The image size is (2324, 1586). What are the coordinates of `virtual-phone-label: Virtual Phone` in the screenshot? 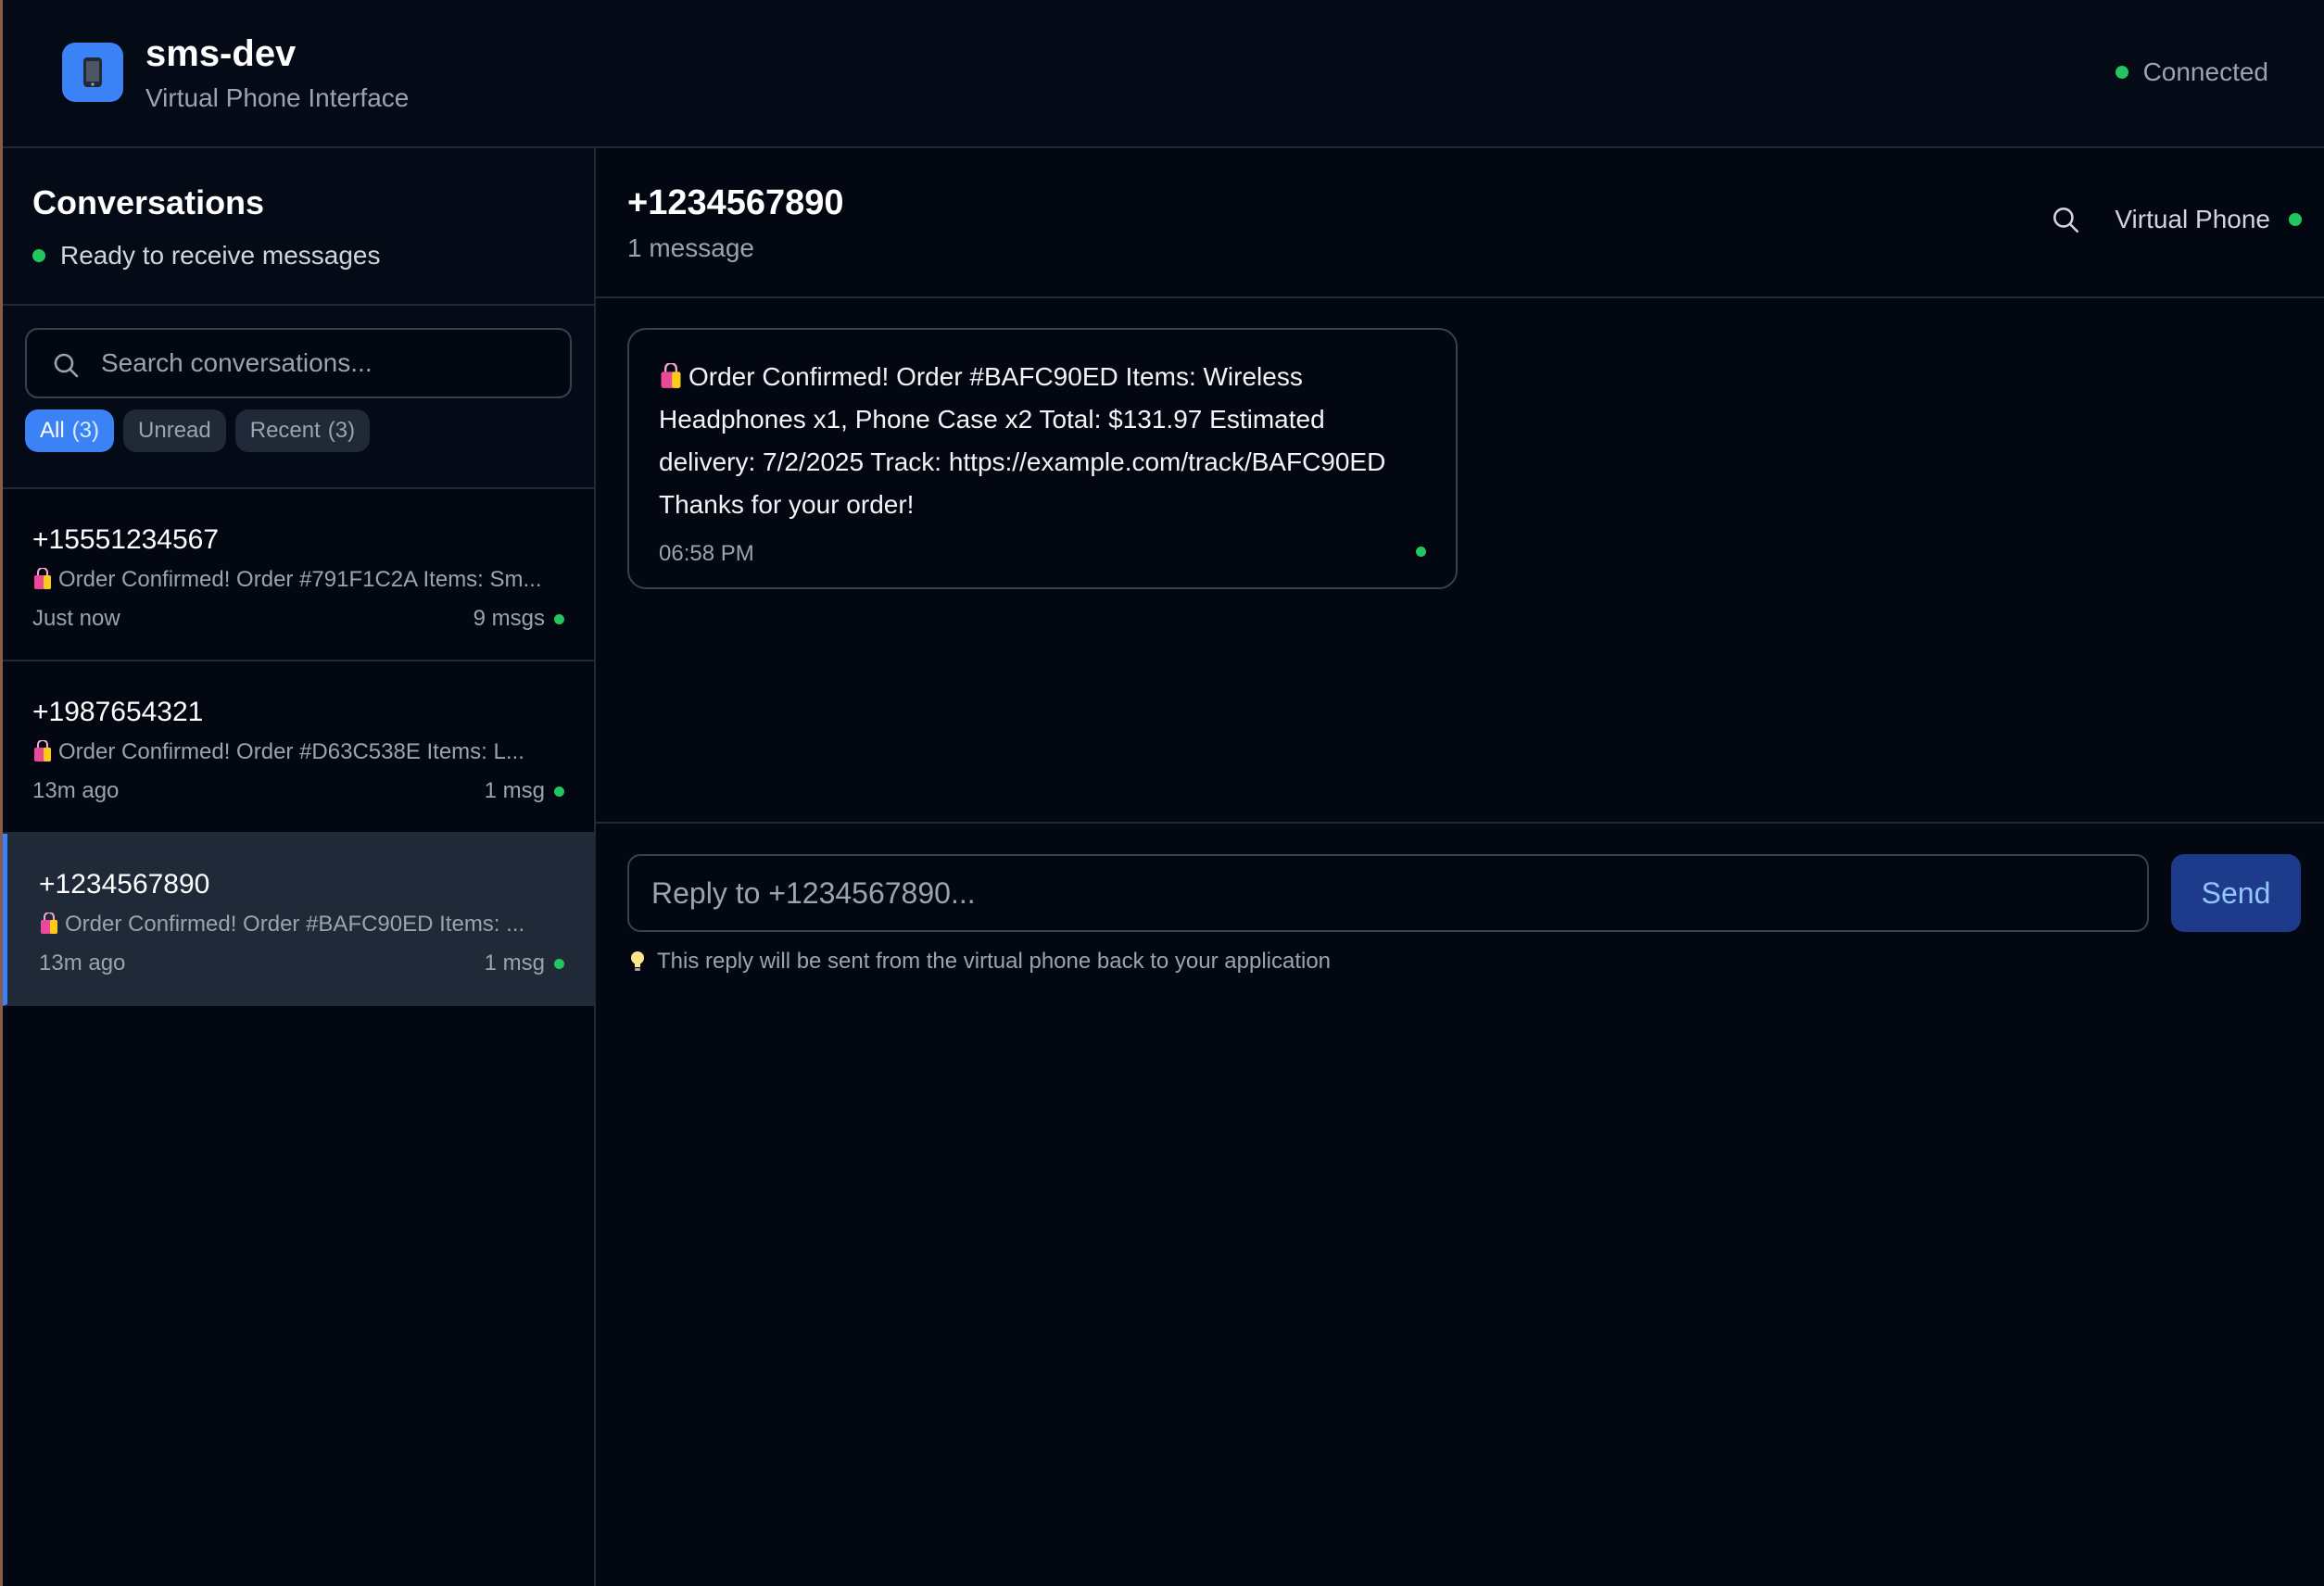 It's located at (2192, 219).